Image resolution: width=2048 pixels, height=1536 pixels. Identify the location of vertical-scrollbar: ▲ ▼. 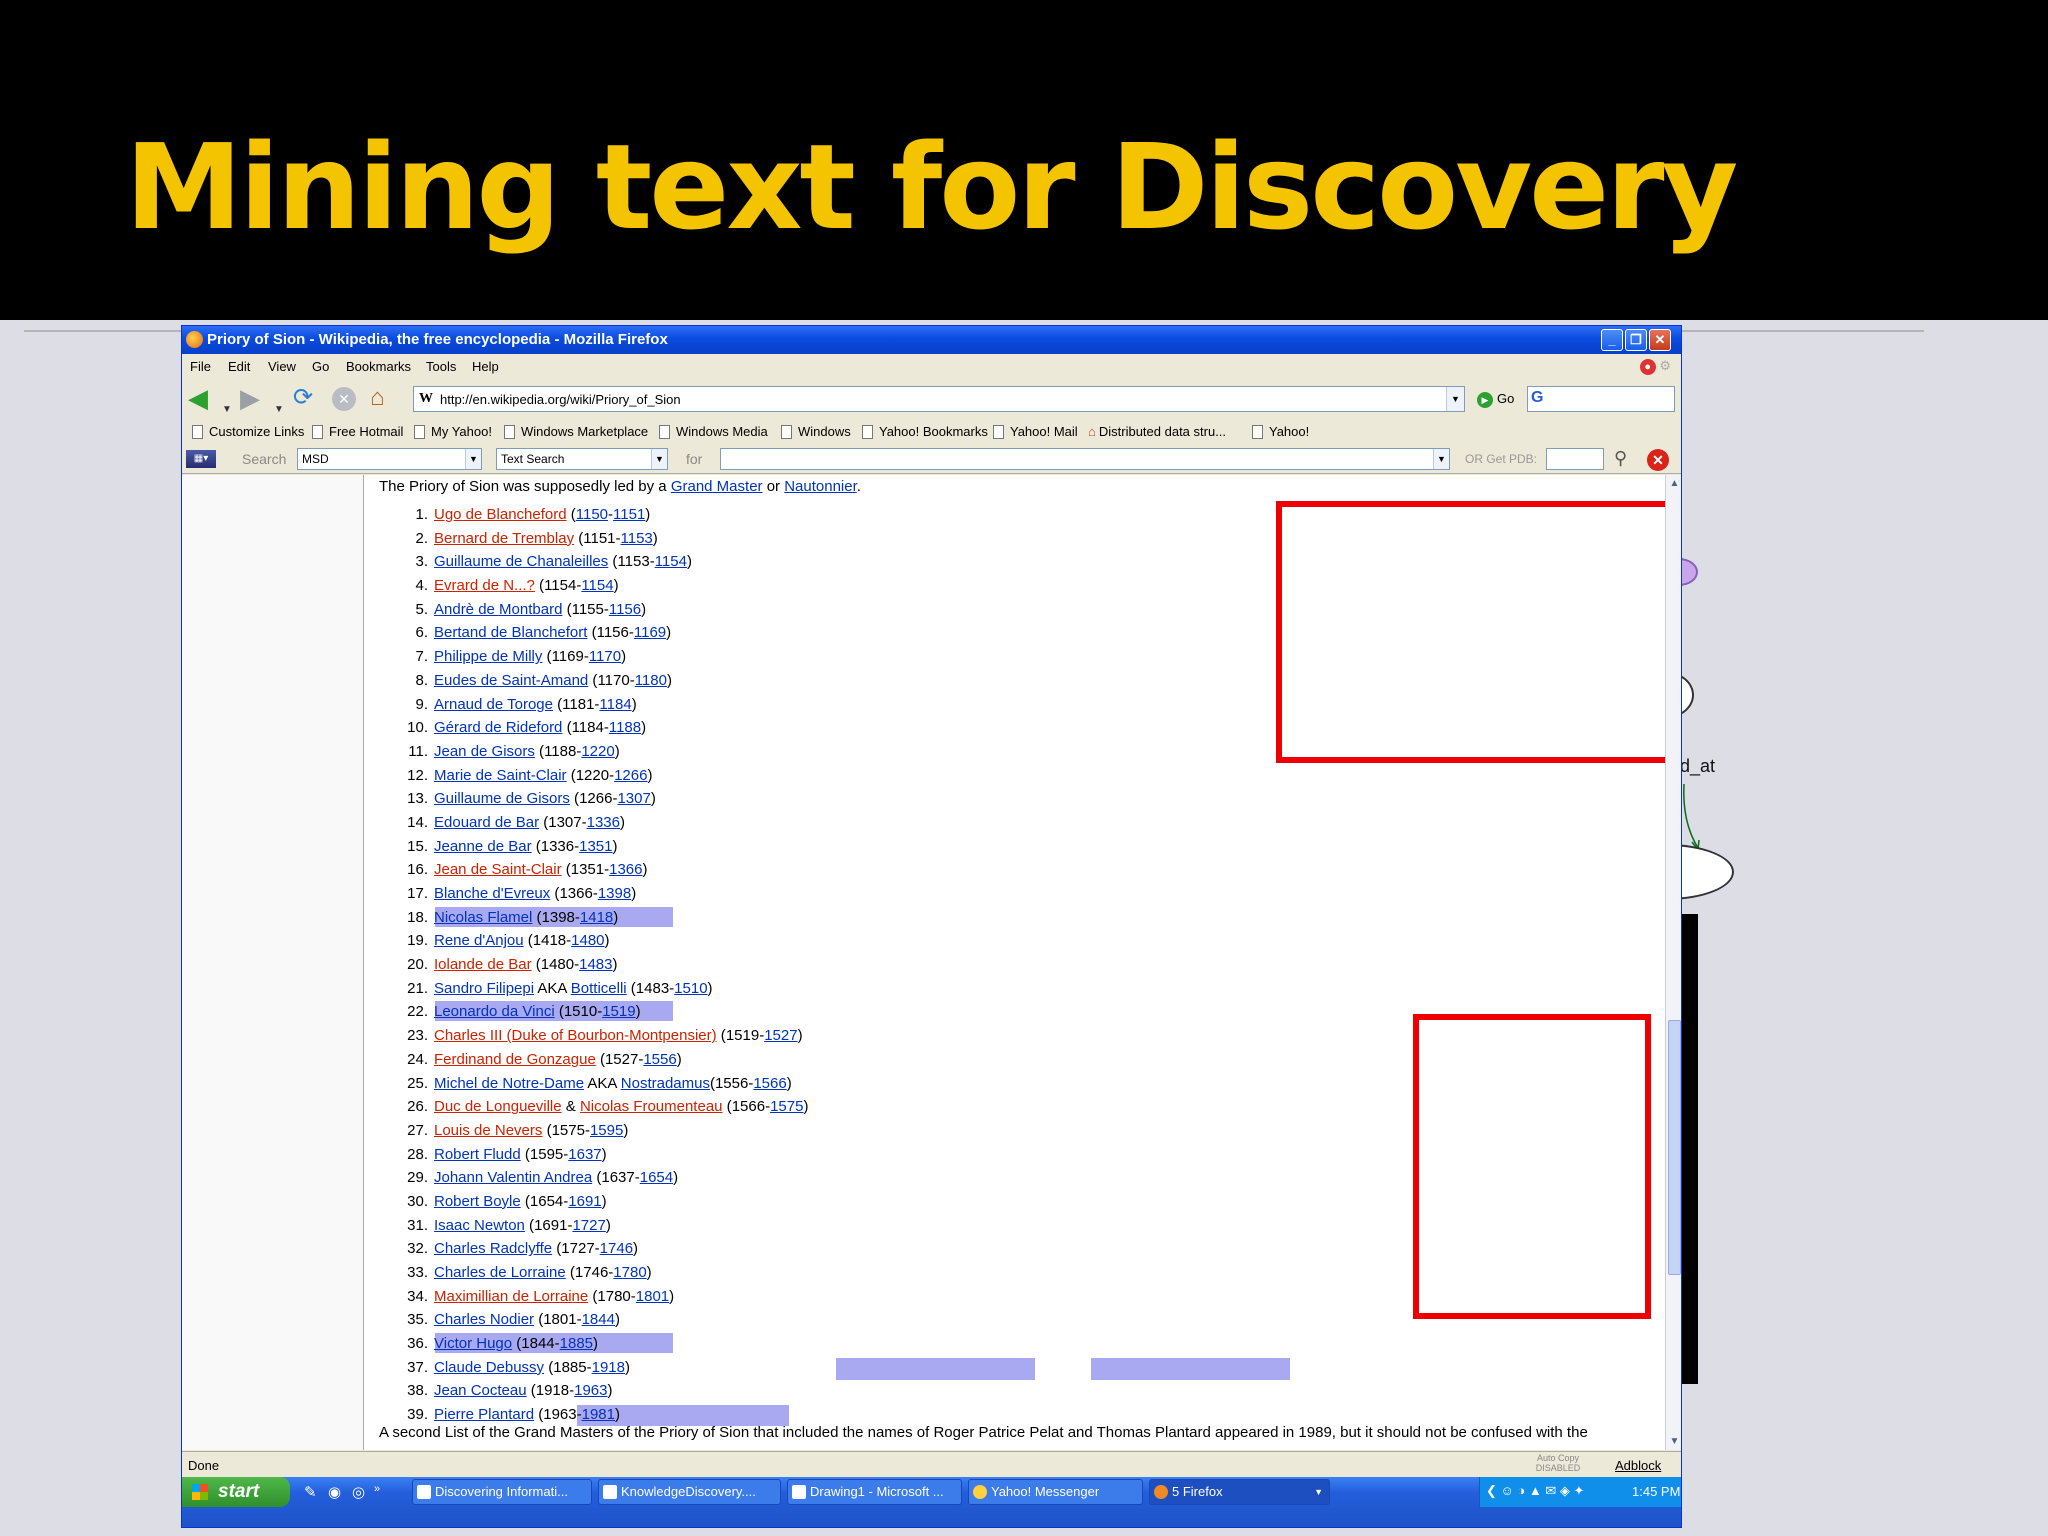
(1673, 962).